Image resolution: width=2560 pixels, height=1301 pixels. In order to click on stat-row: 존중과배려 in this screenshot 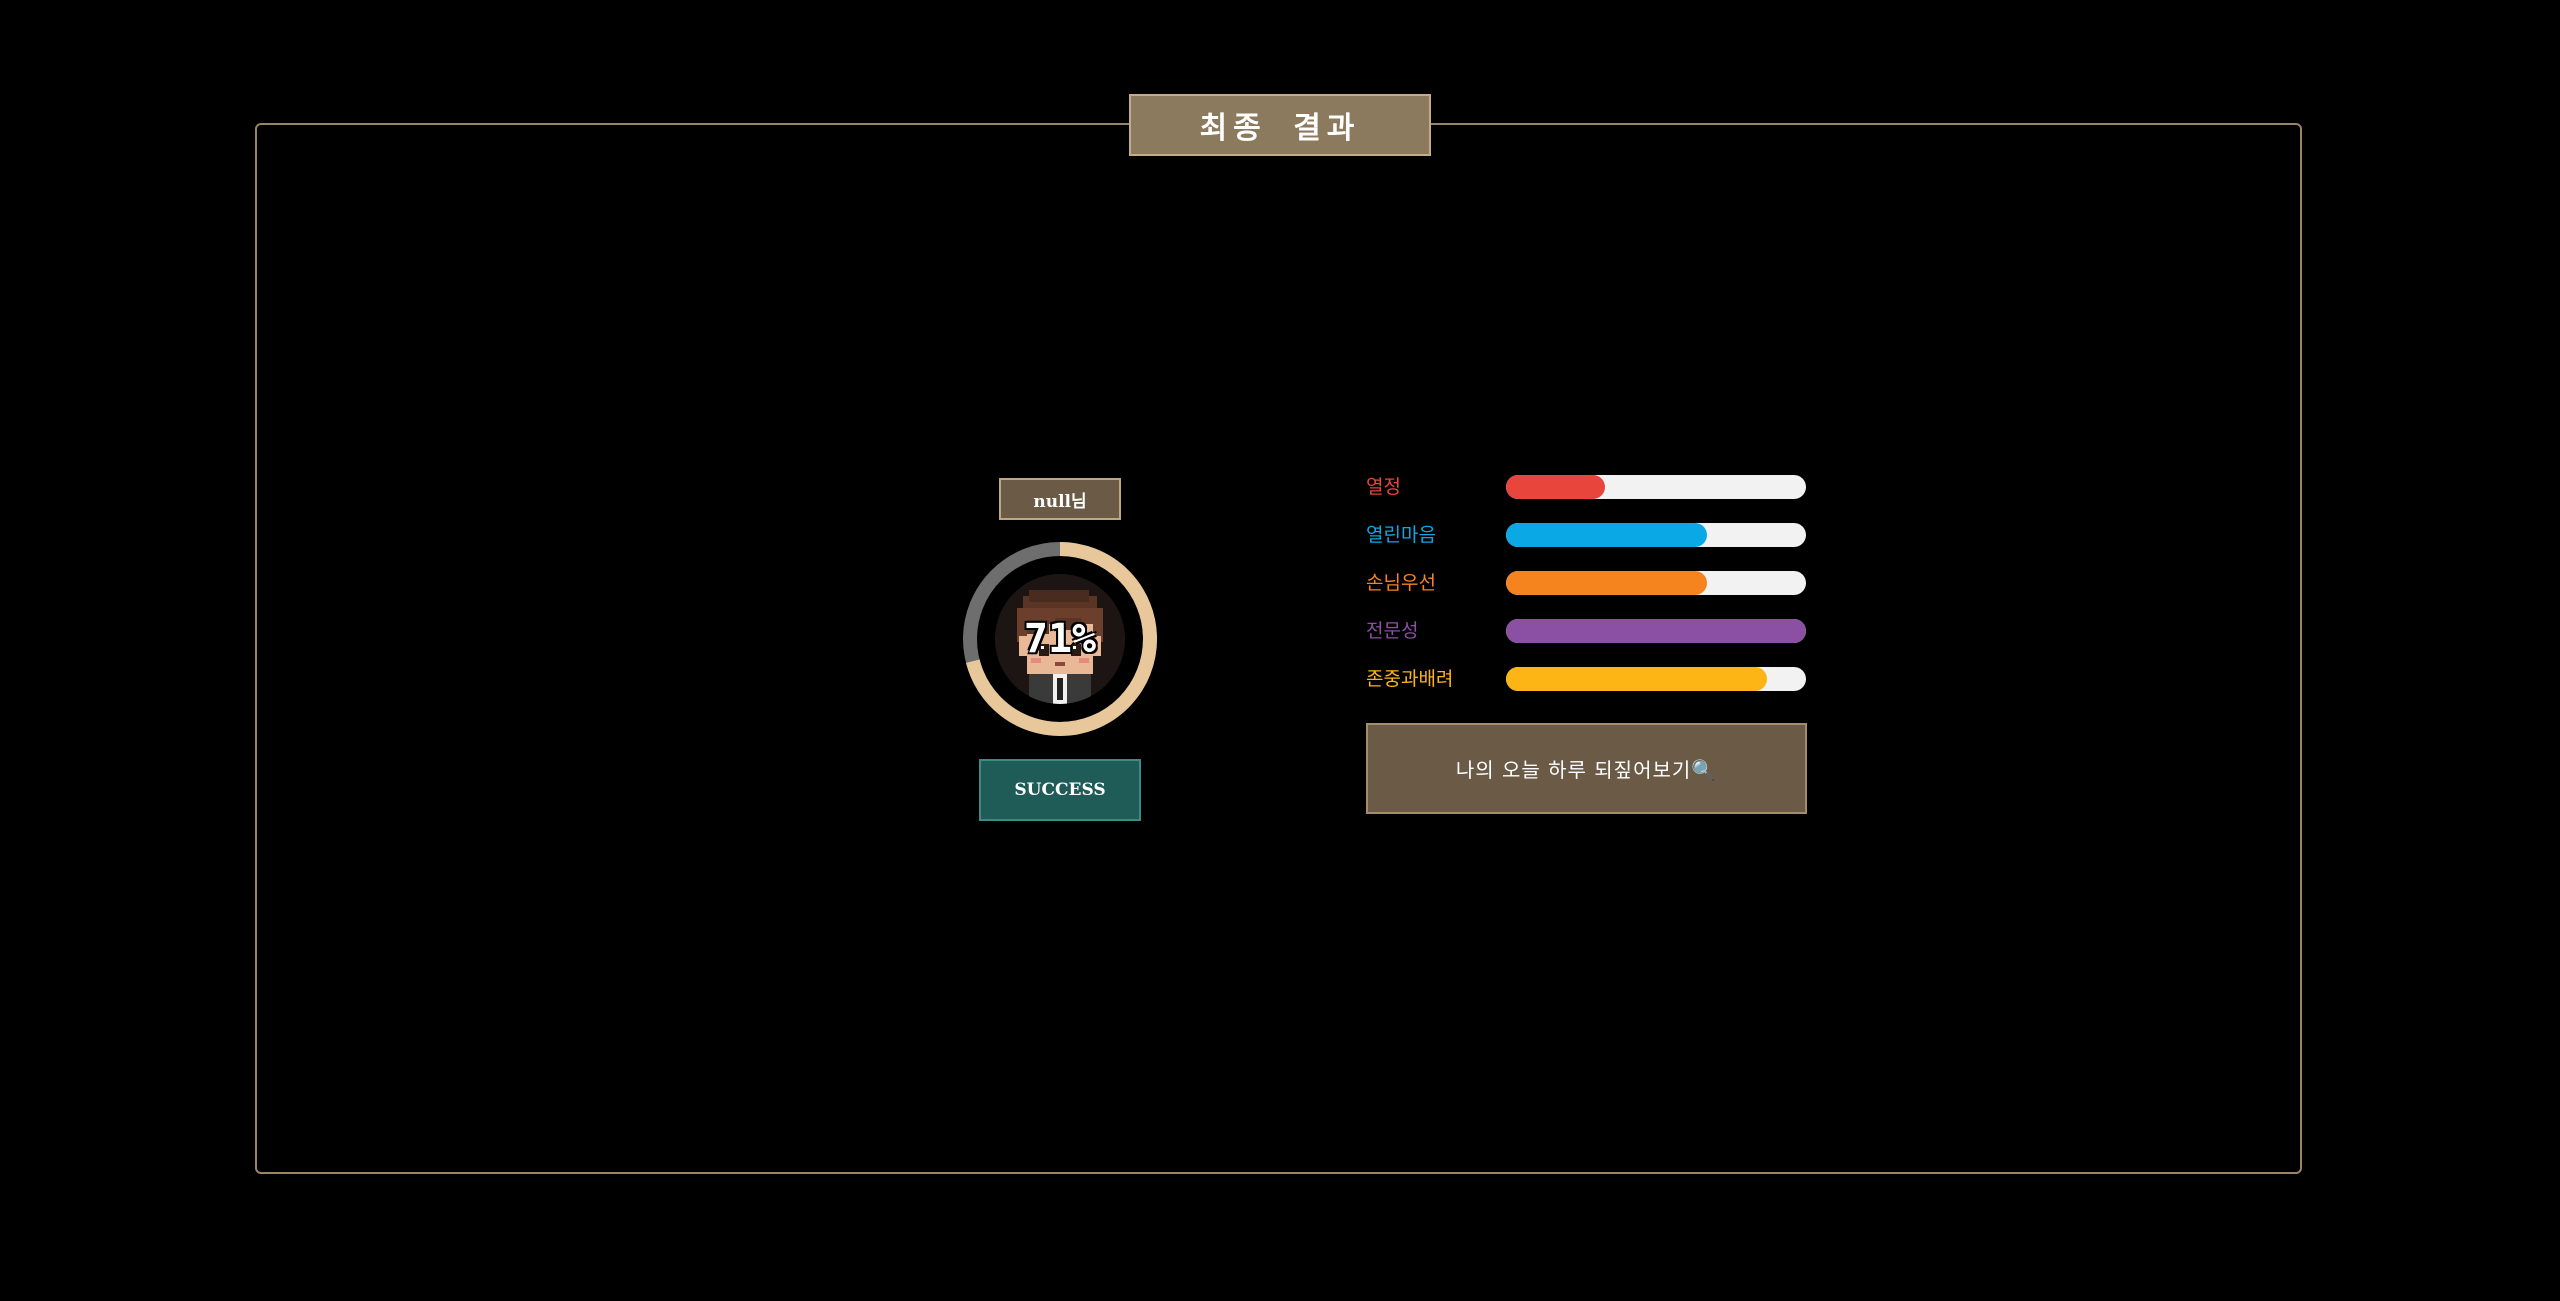, I will do `click(1587, 679)`.